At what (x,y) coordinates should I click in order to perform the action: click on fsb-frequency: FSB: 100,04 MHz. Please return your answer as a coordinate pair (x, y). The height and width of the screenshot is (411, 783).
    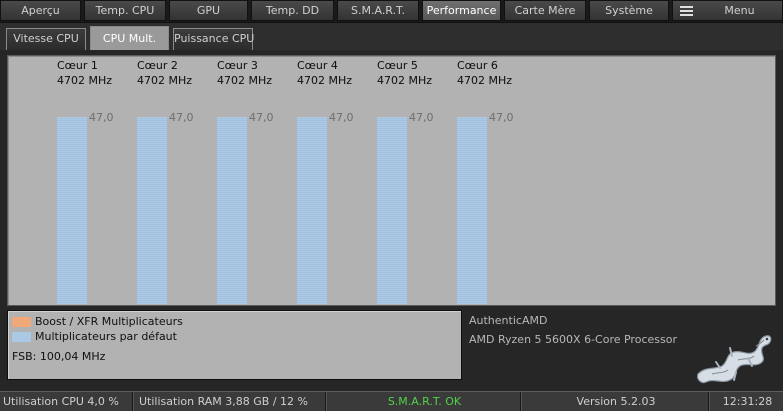
    Looking at the image, I should click on (59, 356).